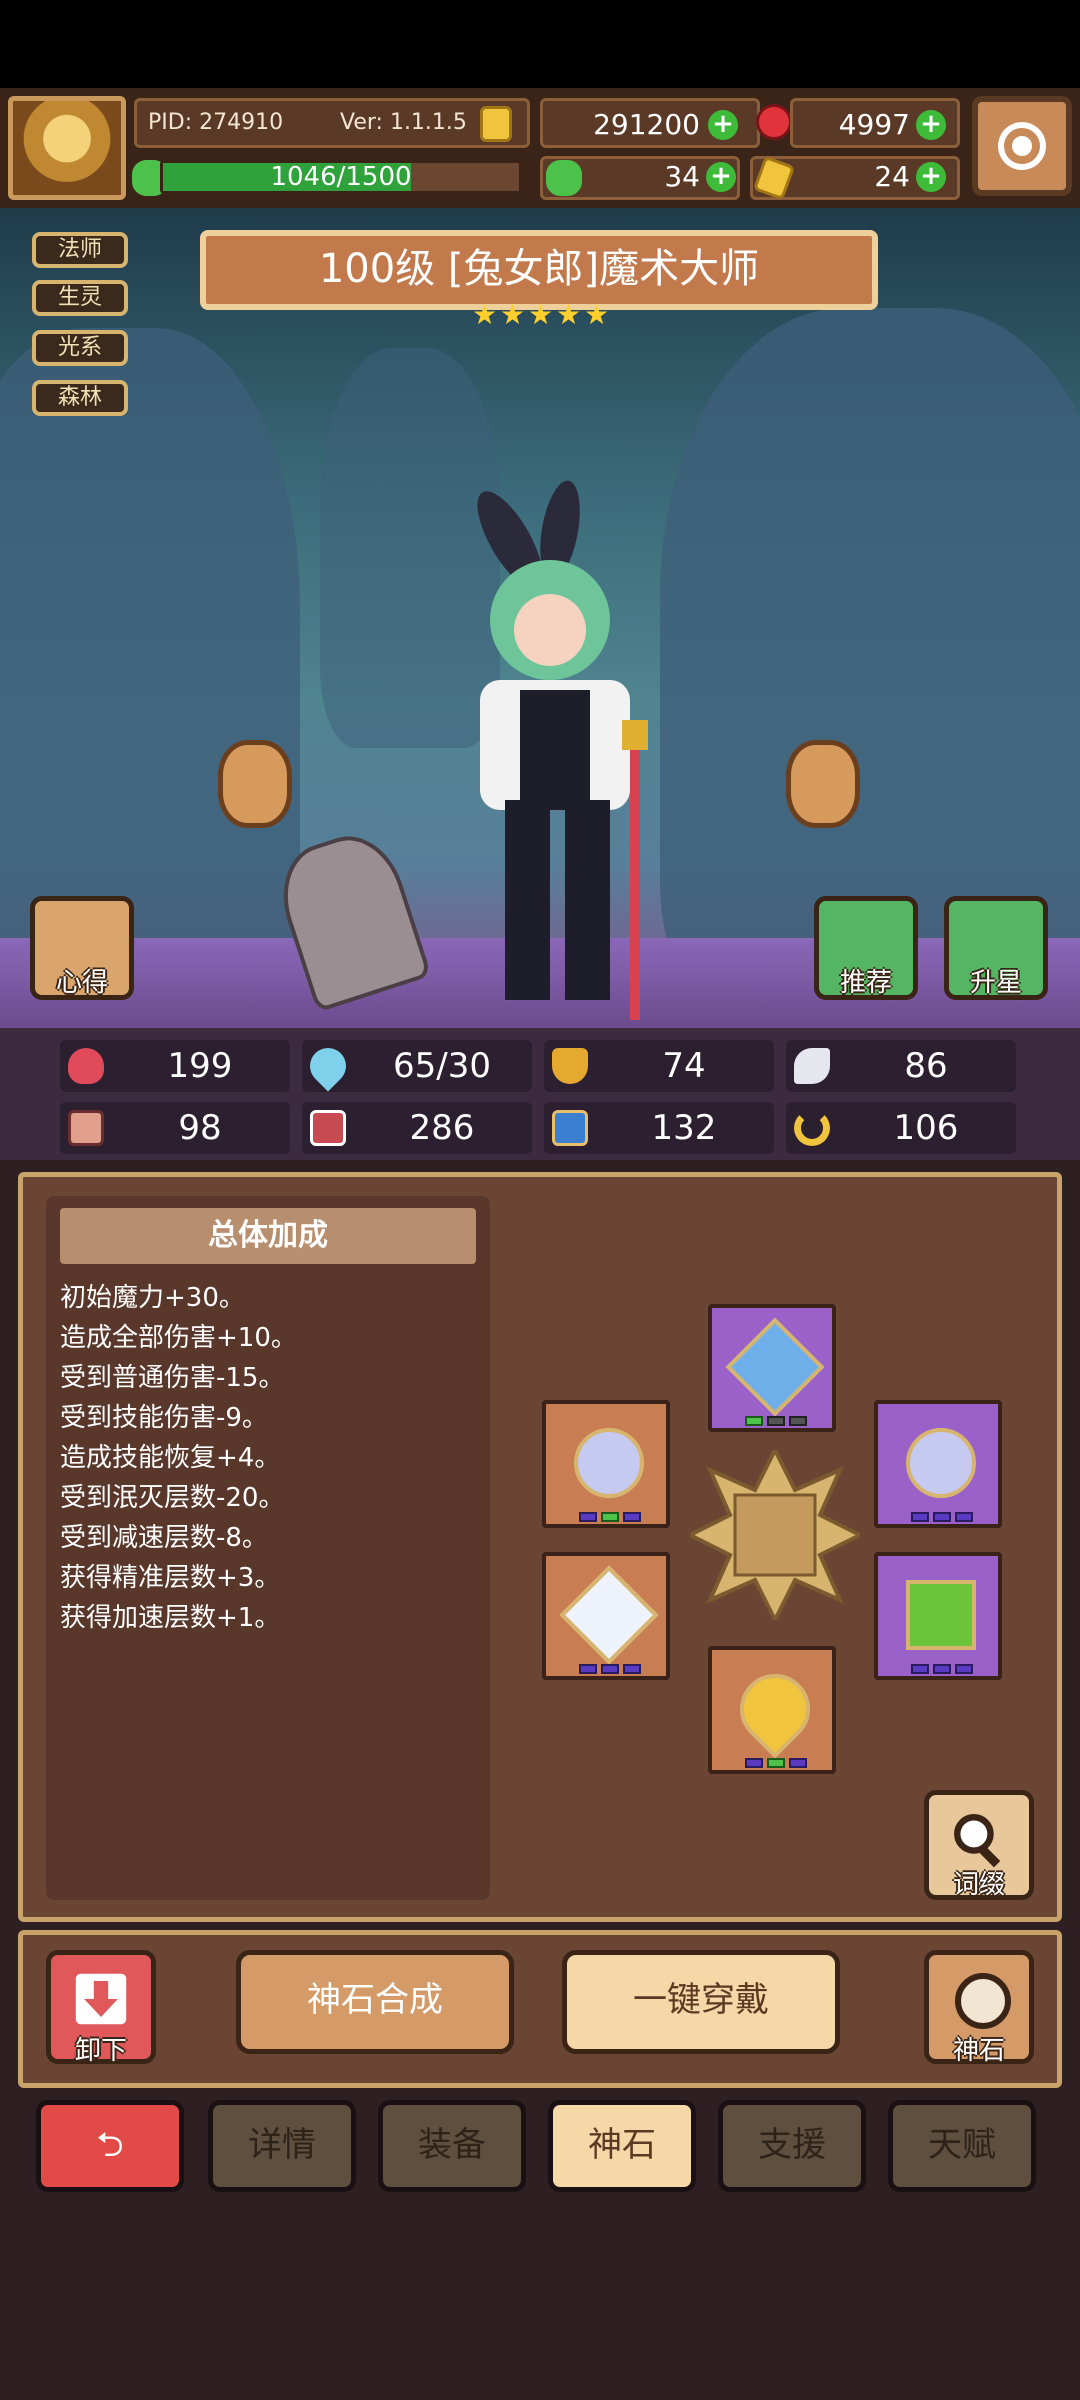 Image resolution: width=1080 pixels, height=2400 pixels. What do you see at coordinates (255, 784) in the screenshot?
I see `rotate-left-button` at bounding box center [255, 784].